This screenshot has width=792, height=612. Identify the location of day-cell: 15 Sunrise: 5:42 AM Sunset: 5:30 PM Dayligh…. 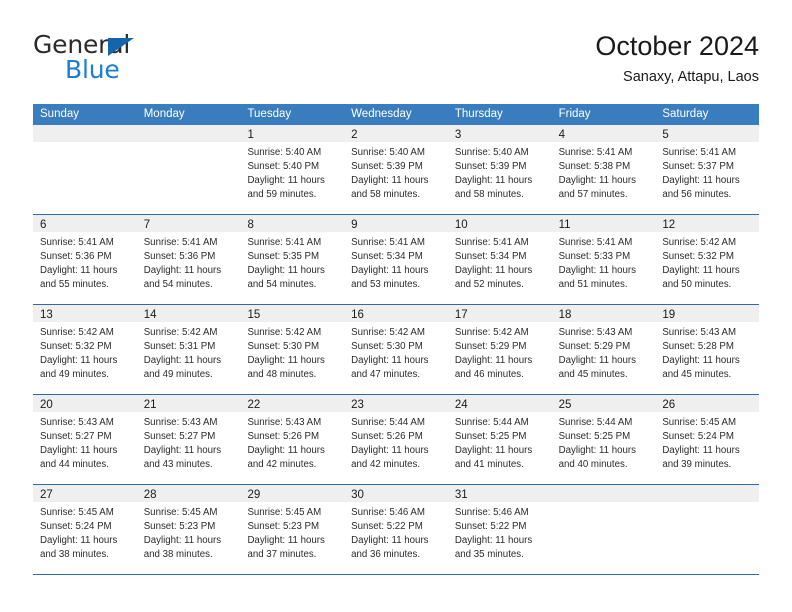
(292, 349).